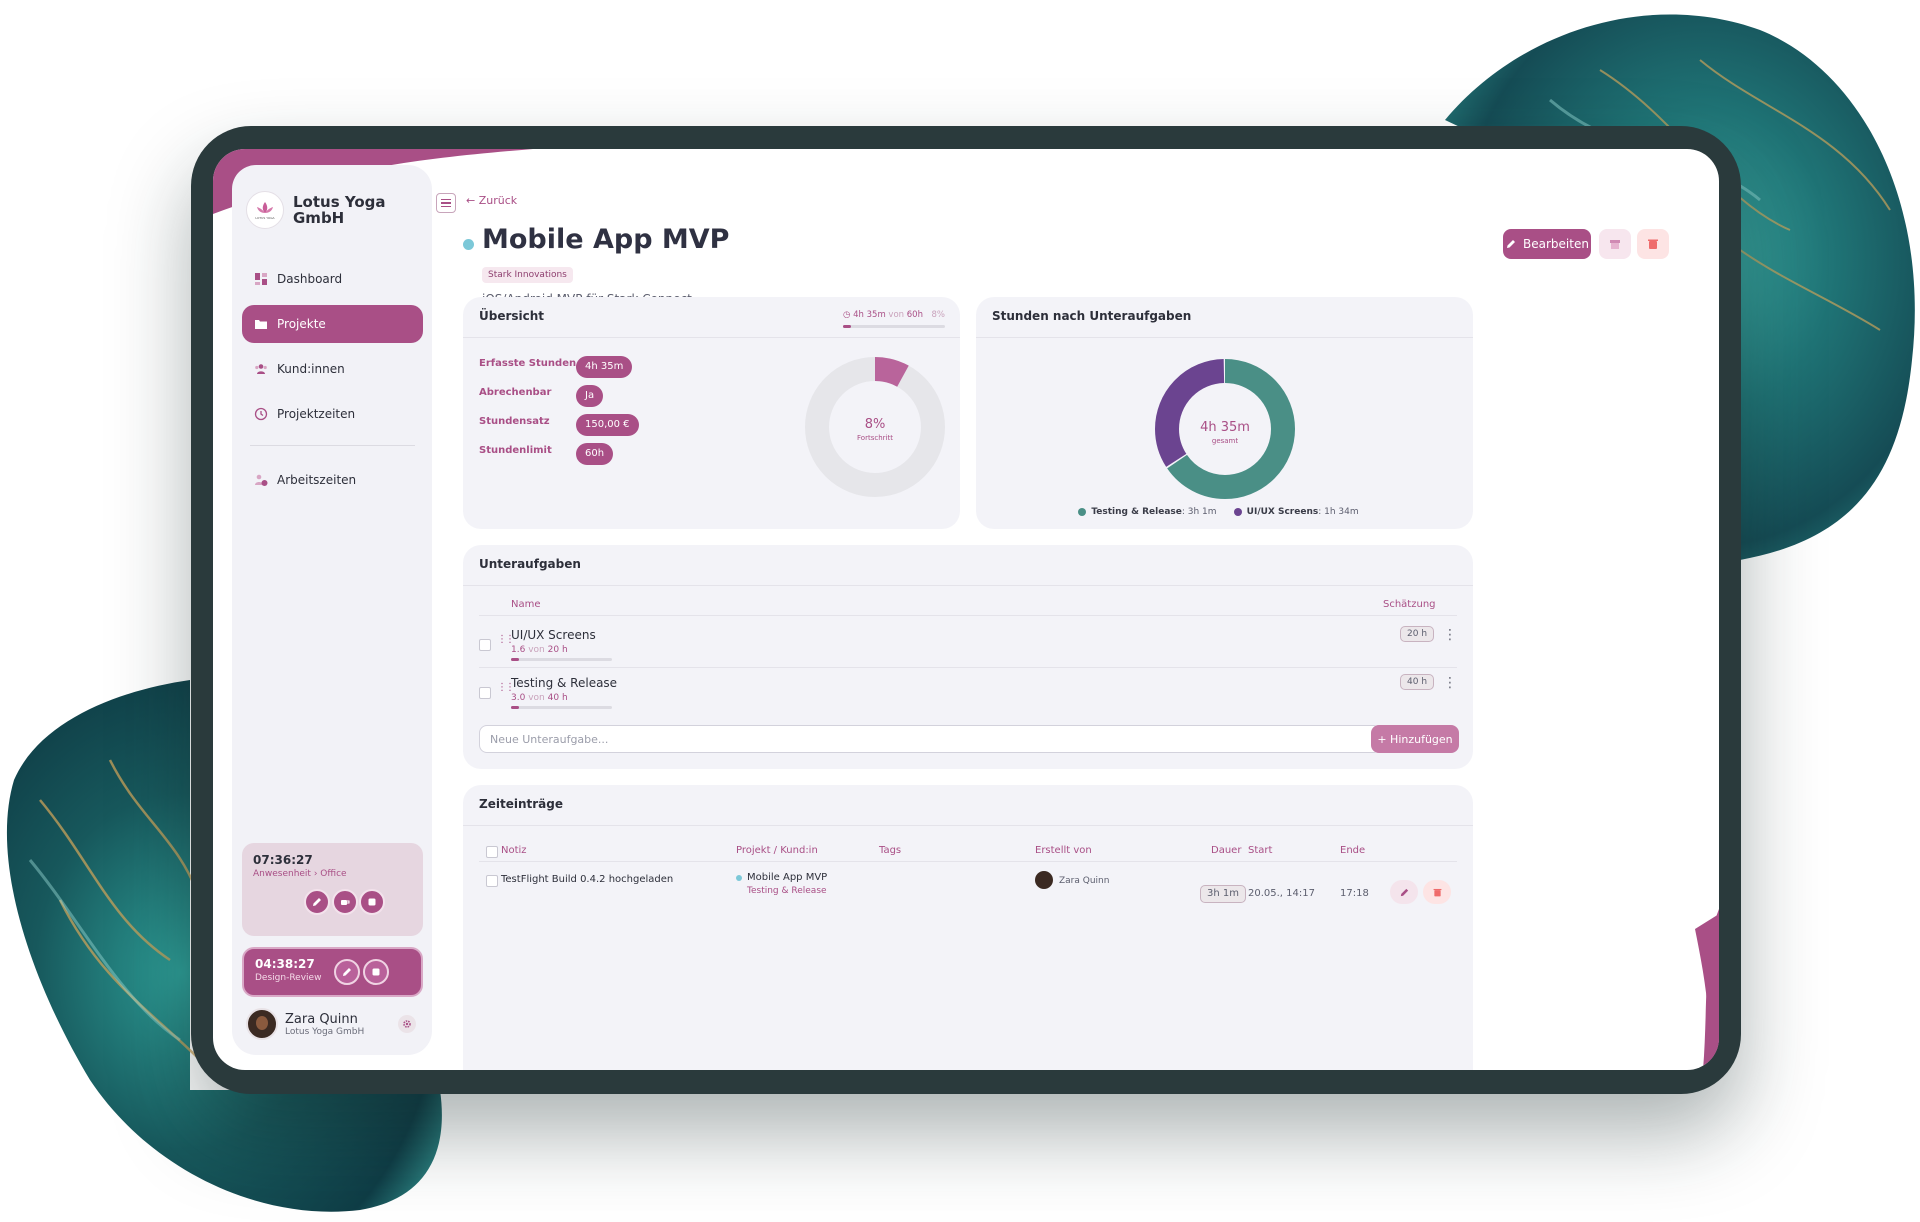 This screenshot has width=1920, height=1222. What do you see at coordinates (1417, 682) in the screenshot?
I see `estimate-badge: 40 h` at bounding box center [1417, 682].